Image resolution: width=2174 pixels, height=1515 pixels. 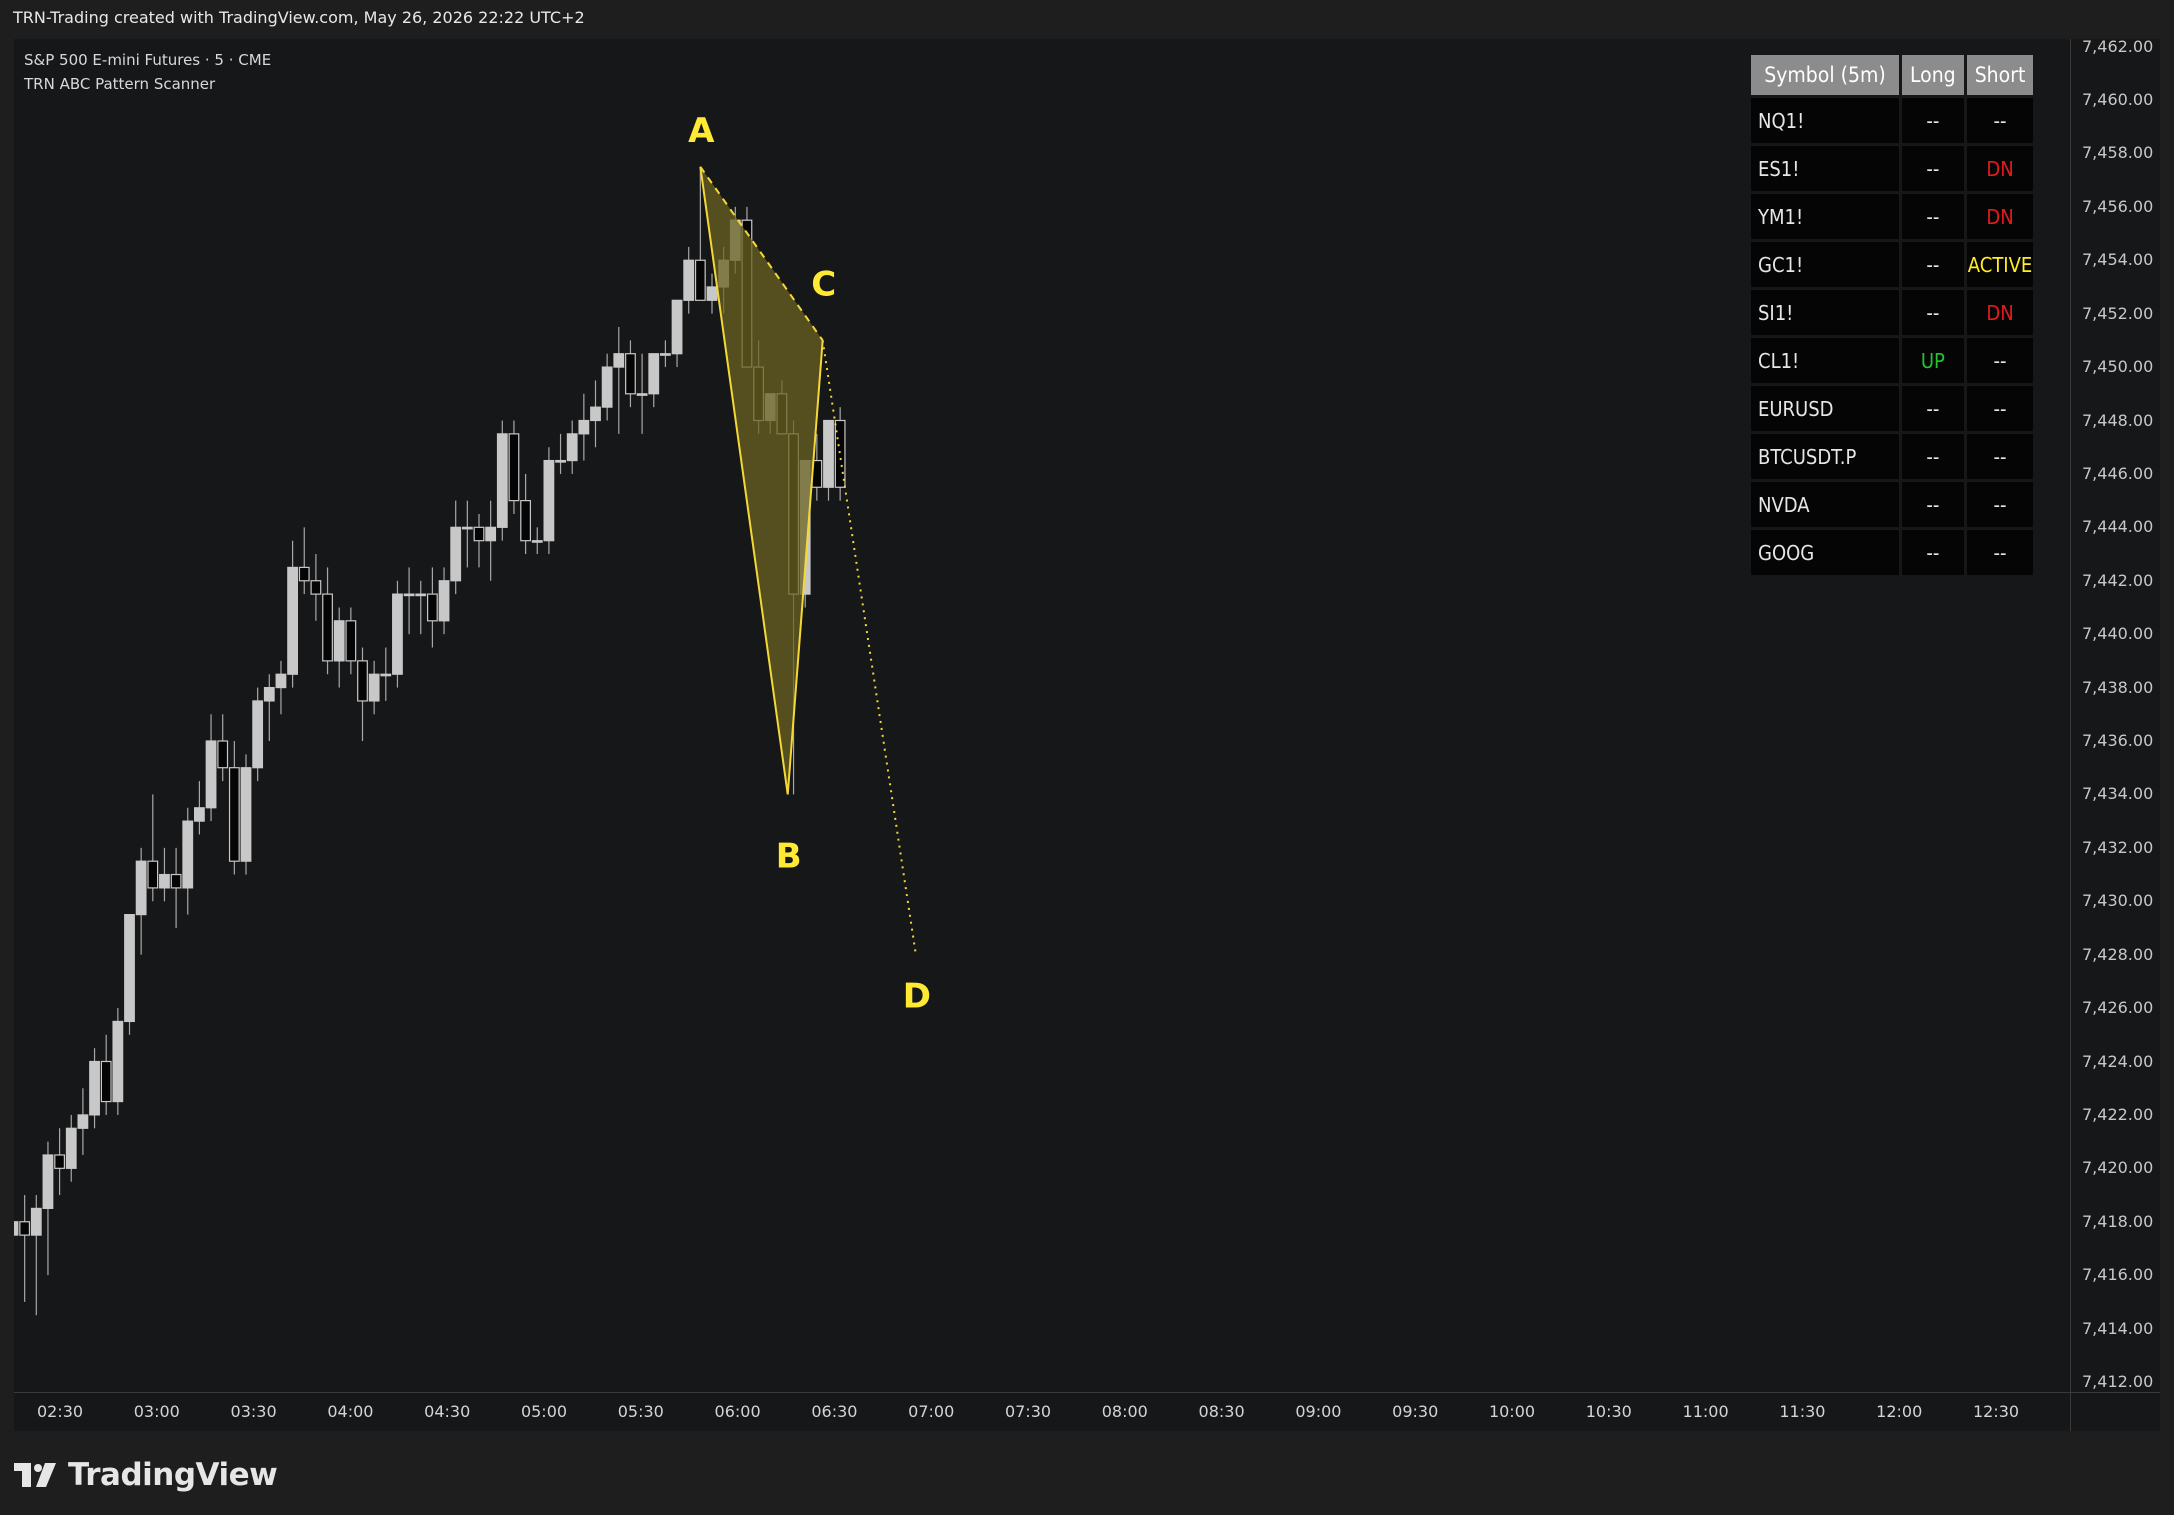 I want to click on price-tick-label: 7,420.00, so click(x=2118, y=1168).